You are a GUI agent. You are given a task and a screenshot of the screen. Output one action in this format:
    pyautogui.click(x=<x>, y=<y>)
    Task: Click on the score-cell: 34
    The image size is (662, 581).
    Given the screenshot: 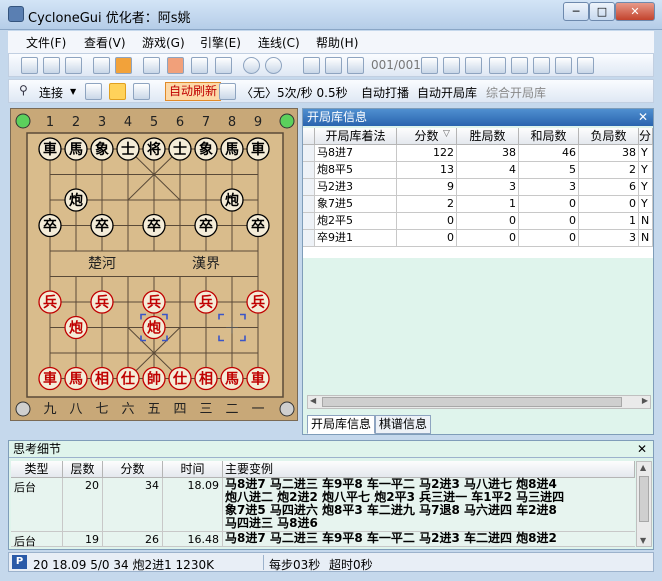 What is the action you would take?
    pyautogui.click(x=133, y=505)
    